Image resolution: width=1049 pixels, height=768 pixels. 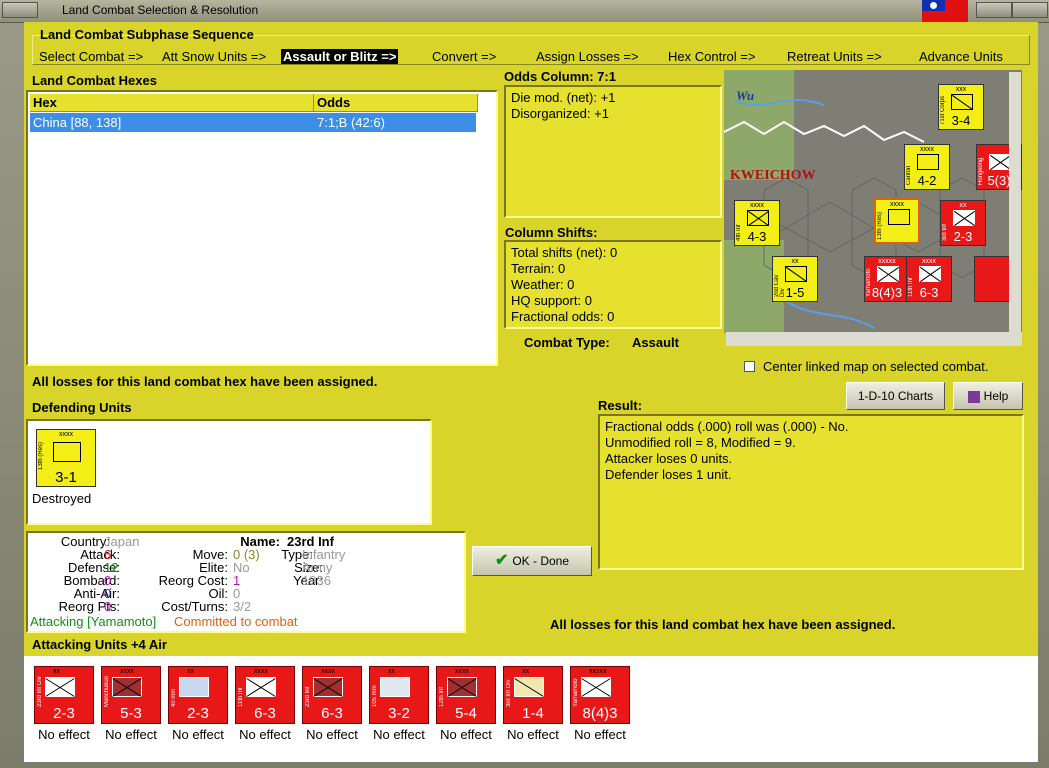 I want to click on defending-heading: Defending Units, so click(x=82, y=407).